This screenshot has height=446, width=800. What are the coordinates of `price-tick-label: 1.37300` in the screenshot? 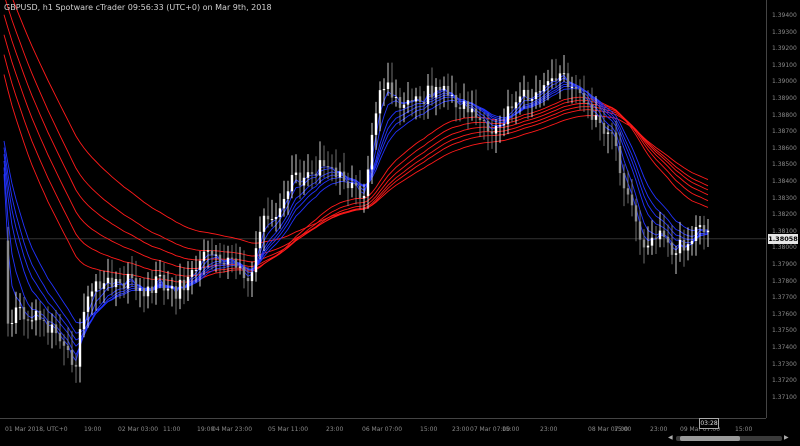 It's located at (784, 364).